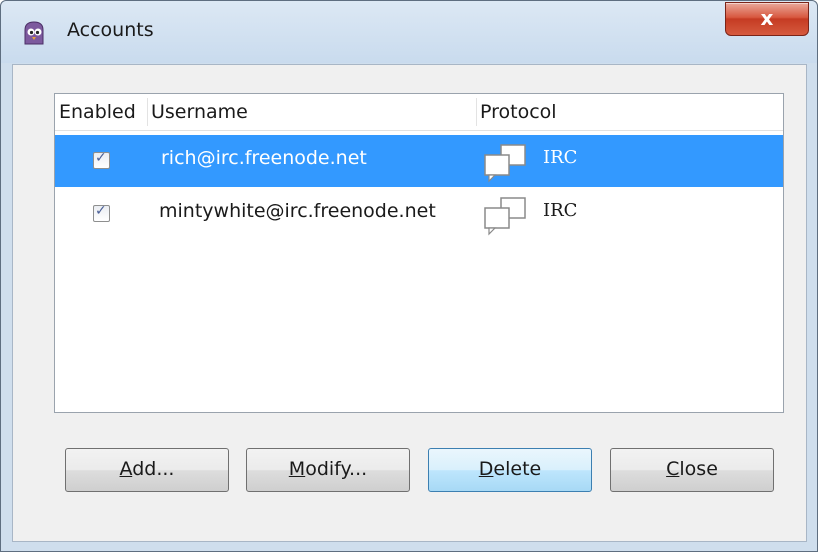 Image resolution: width=820 pixels, height=554 pixels. I want to click on close-mnemonic: C, so click(673, 469).